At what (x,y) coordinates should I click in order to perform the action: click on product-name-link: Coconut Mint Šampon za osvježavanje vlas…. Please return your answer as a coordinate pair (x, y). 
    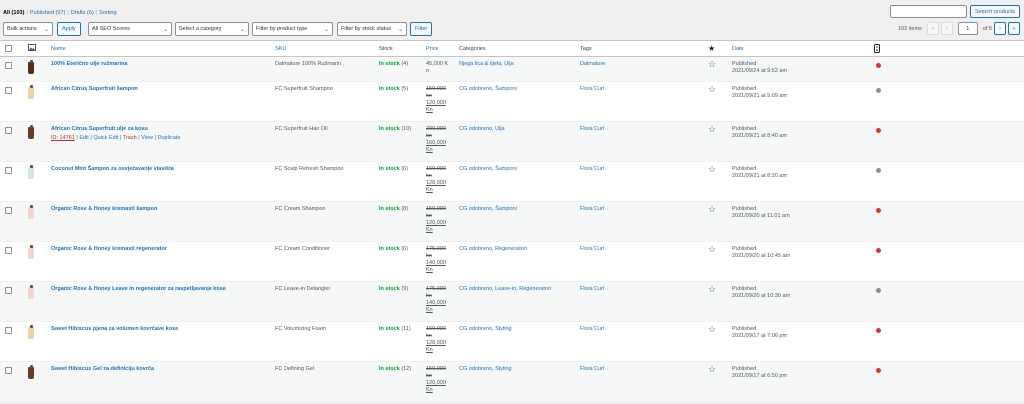
    Looking at the image, I should click on (112, 169).